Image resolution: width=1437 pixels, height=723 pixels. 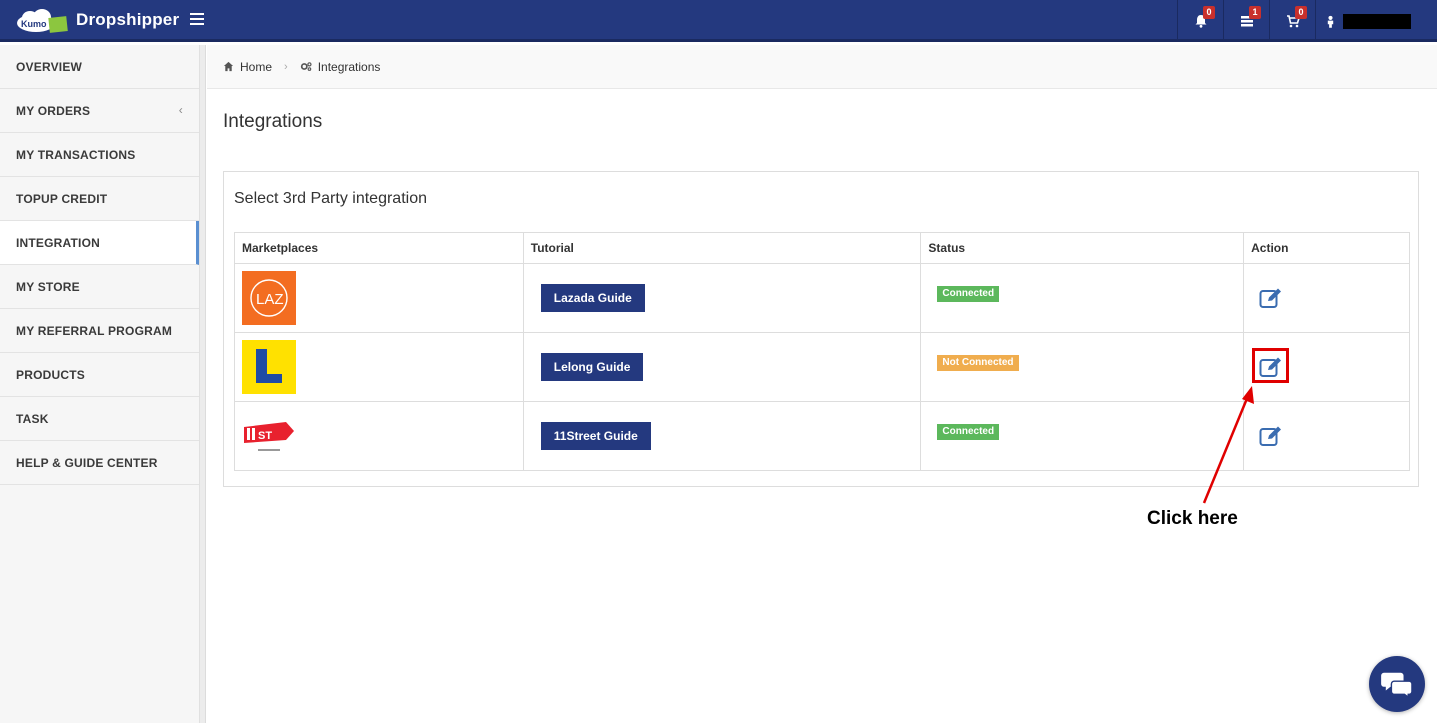 What do you see at coordinates (99, 199) in the screenshot?
I see `sidebar-item-topup-credit: TOPUP CREDIT` at bounding box center [99, 199].